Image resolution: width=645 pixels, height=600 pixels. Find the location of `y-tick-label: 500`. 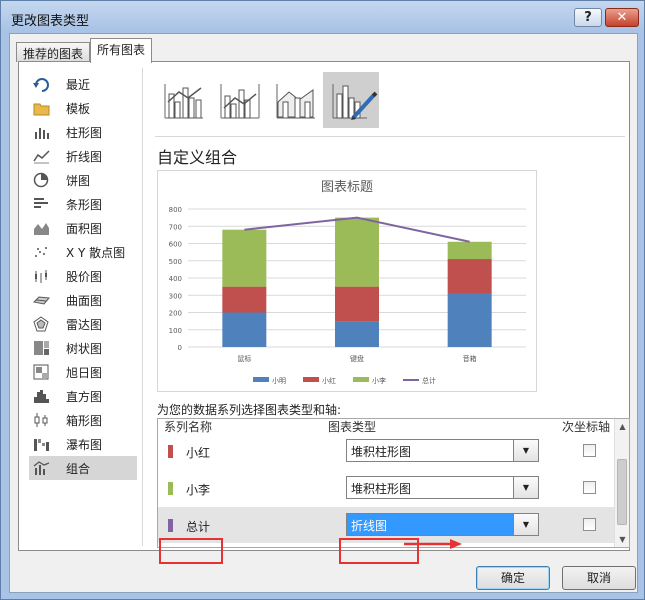

y-tick-label: 500 is located at coordinates (175, 262).